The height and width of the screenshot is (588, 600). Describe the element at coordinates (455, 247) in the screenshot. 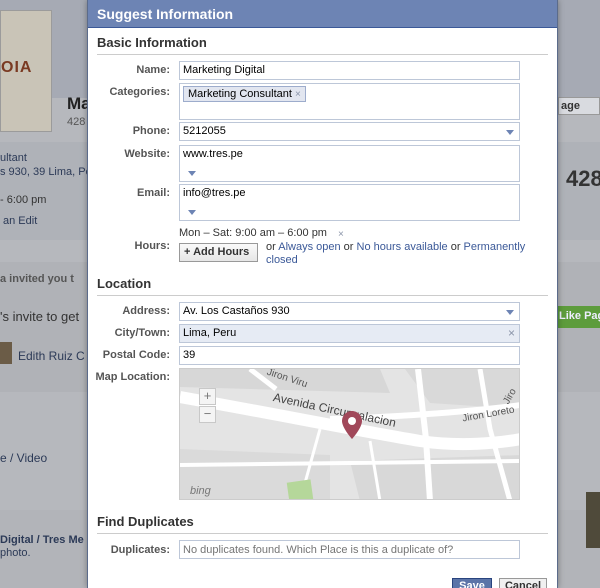

I see `hours-or-3: or` at that location.